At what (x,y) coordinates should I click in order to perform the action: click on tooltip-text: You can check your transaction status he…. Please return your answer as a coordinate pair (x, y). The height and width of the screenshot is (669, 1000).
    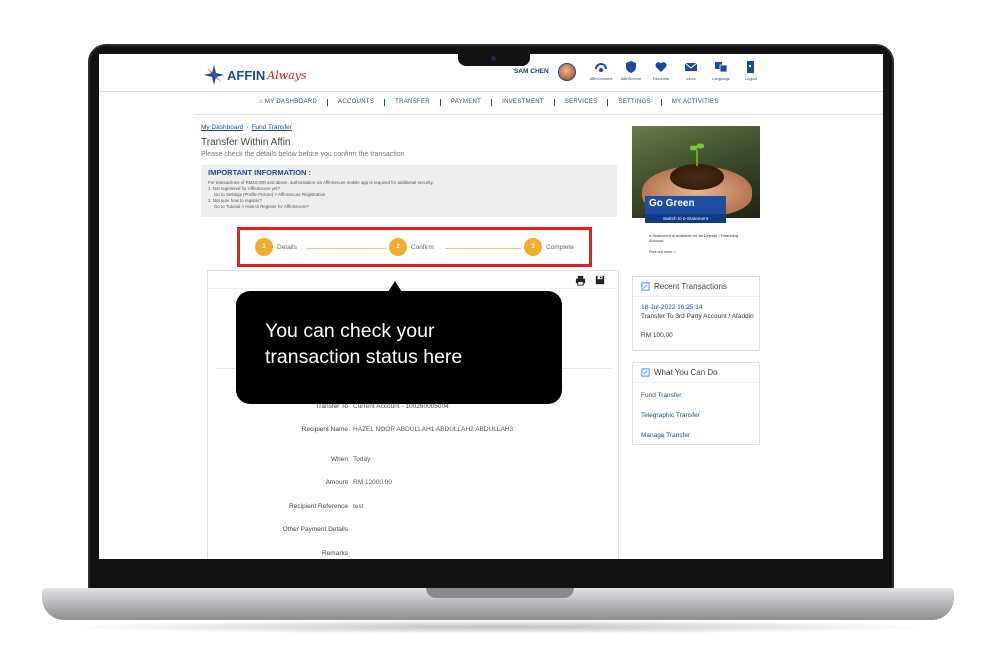
    Looking at the image, I should click on (364, 344).